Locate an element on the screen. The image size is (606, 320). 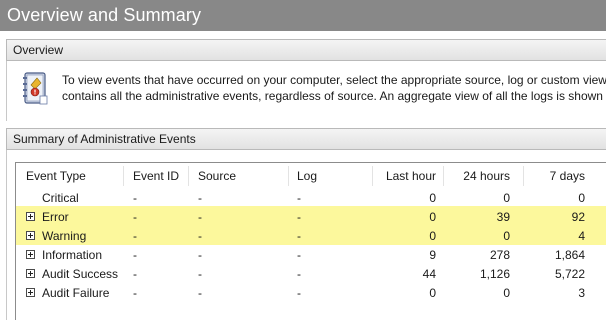
table-row: Information - - - 9 278 1,864 is located at coordinates (311, 255).